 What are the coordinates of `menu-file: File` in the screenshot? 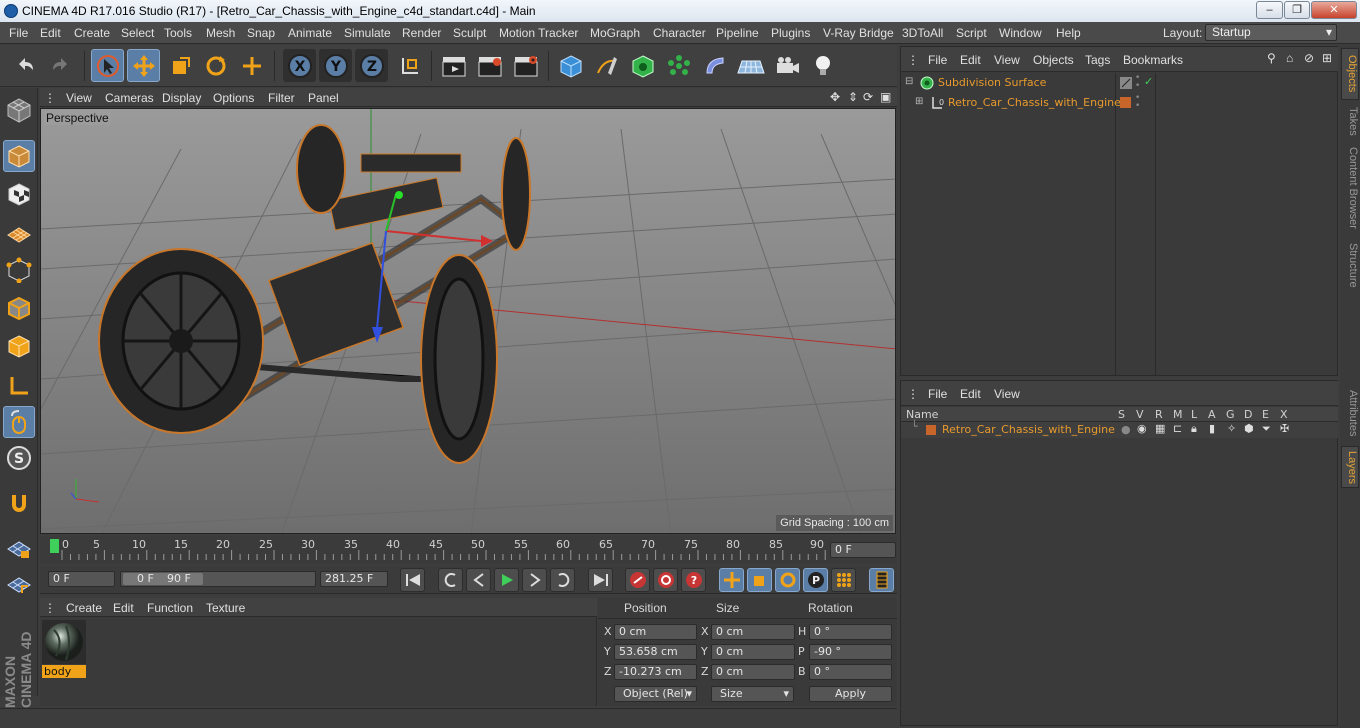 It's located at (18, 33).